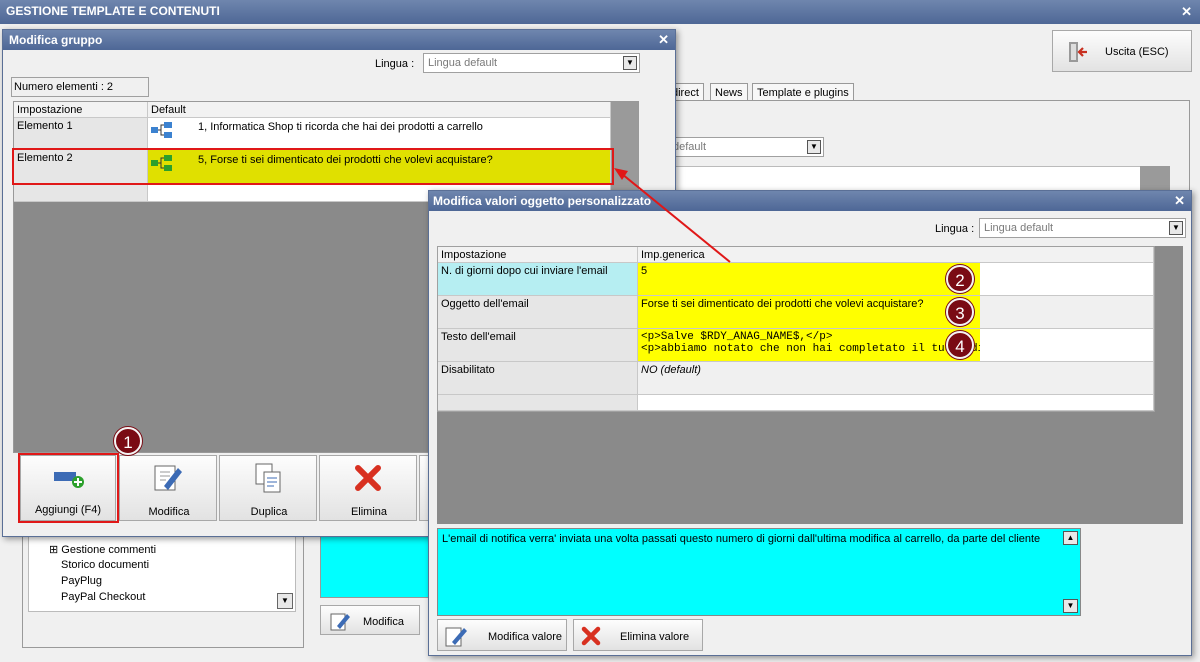 The width and height of the screenshot is (1200, 662). What do you see at coordinates (672, 215) in the screenshot?
I see `annotation-arrow` at bounding box center [672, 215].